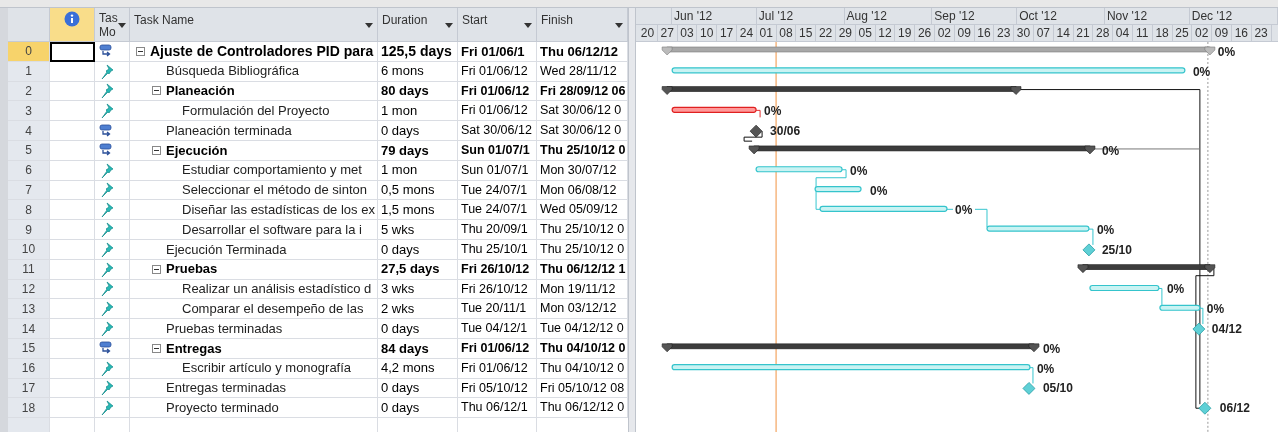  Describe the element at coordinates (272, 170) in the screenshot. I see `task-name: Estudiar comportamiento y met` at that location.